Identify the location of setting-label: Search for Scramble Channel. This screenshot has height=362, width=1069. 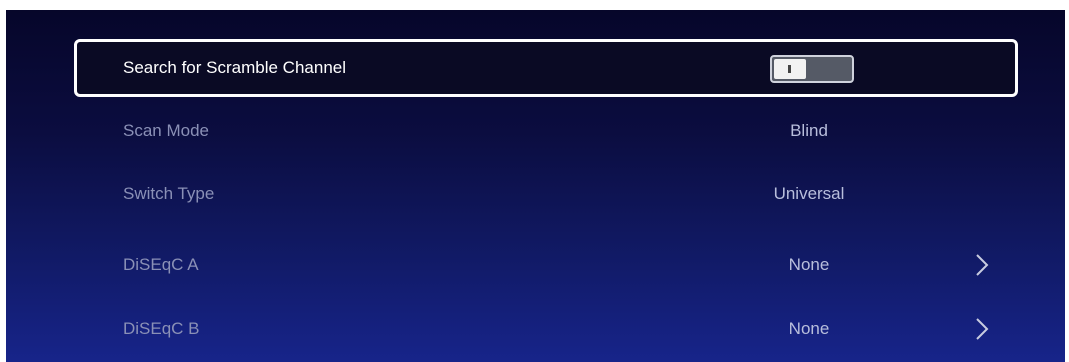
(235, 67).